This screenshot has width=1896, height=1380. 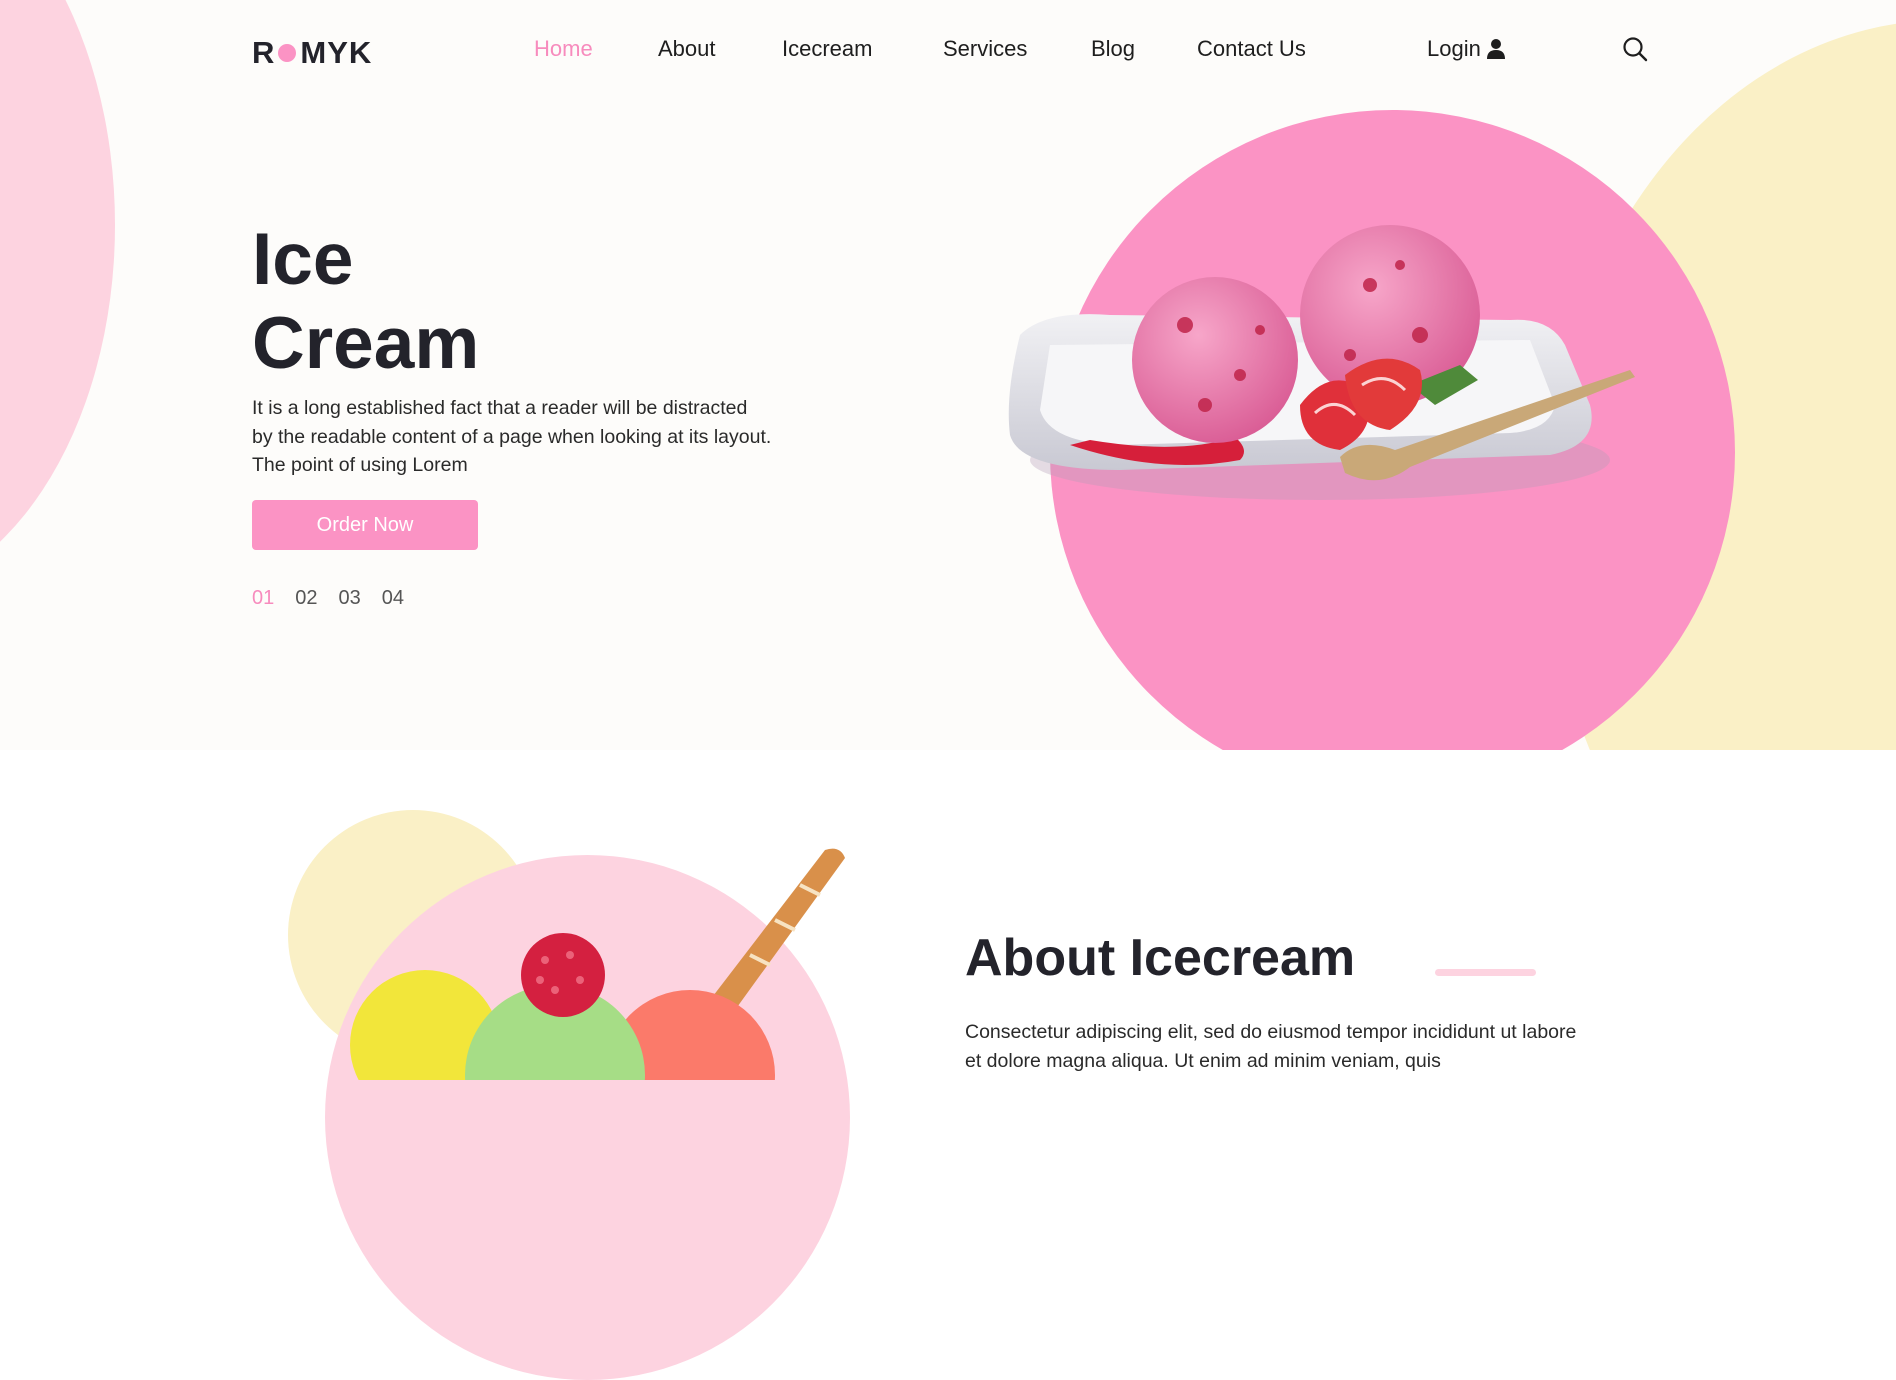 I want to click on search-icon, so click(x=1635, y=49).